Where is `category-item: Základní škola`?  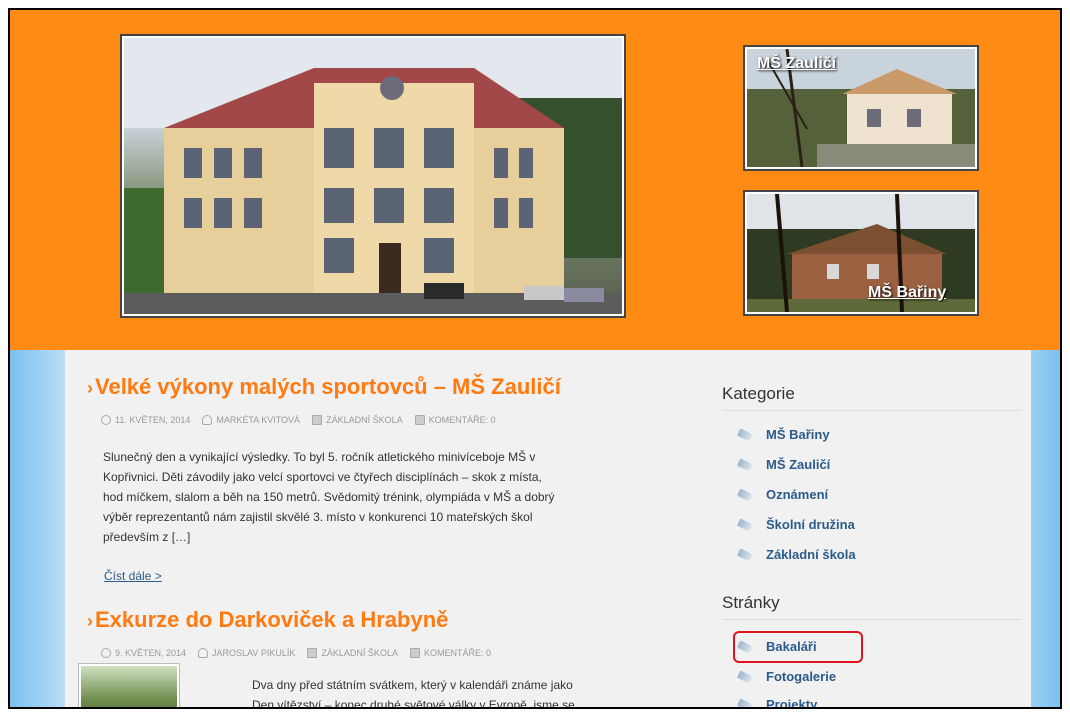 category-item: Základní škola is located at coordinates (797, 554).